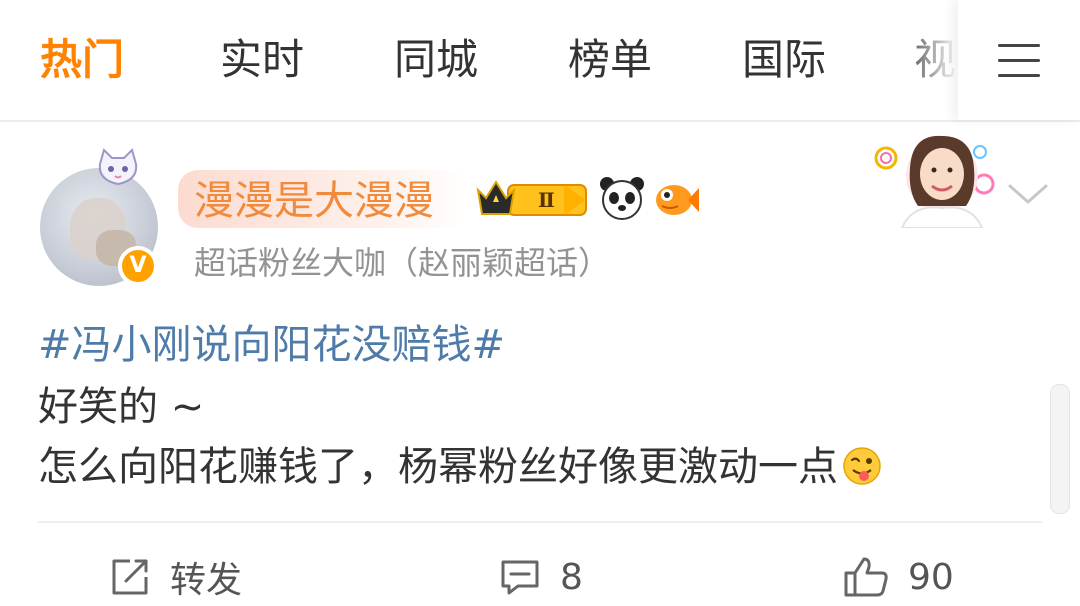  What do you see at coordinates (1060, 449) in the screenshot?
I see `scrollbar-thumb` at bounding box center [1060, 449].